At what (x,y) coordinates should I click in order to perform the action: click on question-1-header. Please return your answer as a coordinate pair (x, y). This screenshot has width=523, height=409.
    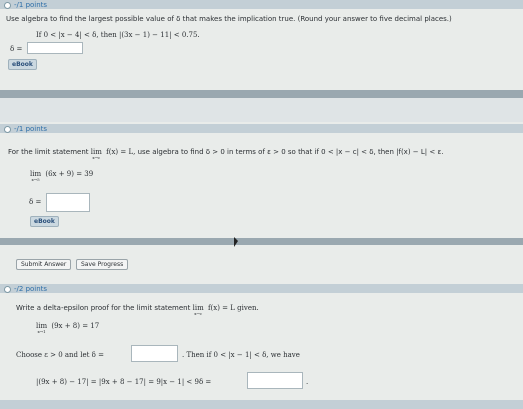
    Looking at the image, I should click on (261, 4).